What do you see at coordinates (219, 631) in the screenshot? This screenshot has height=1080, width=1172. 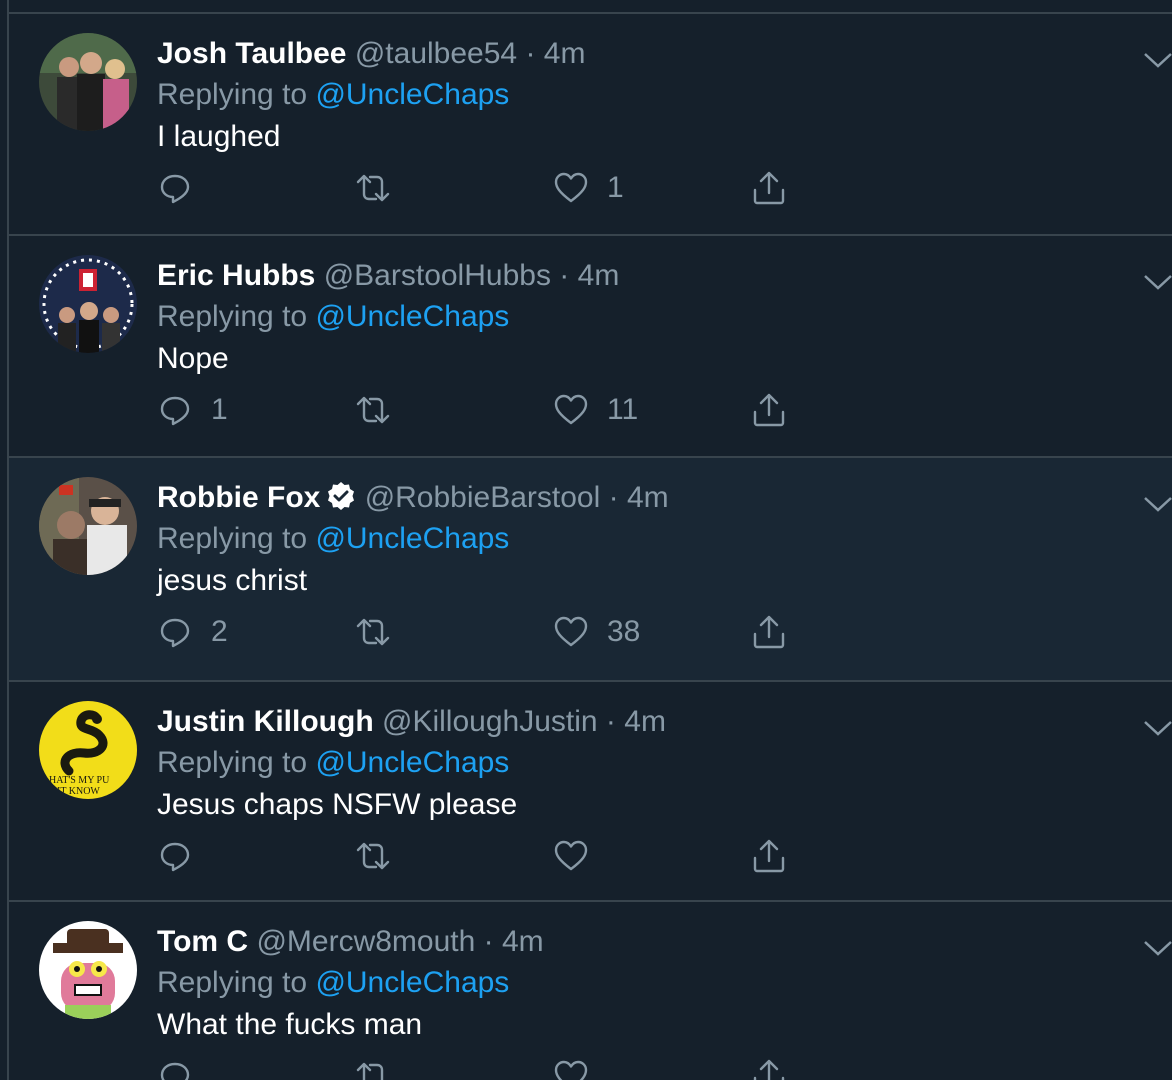 I see `reply-count: 2` at bounding box center [219, 631].